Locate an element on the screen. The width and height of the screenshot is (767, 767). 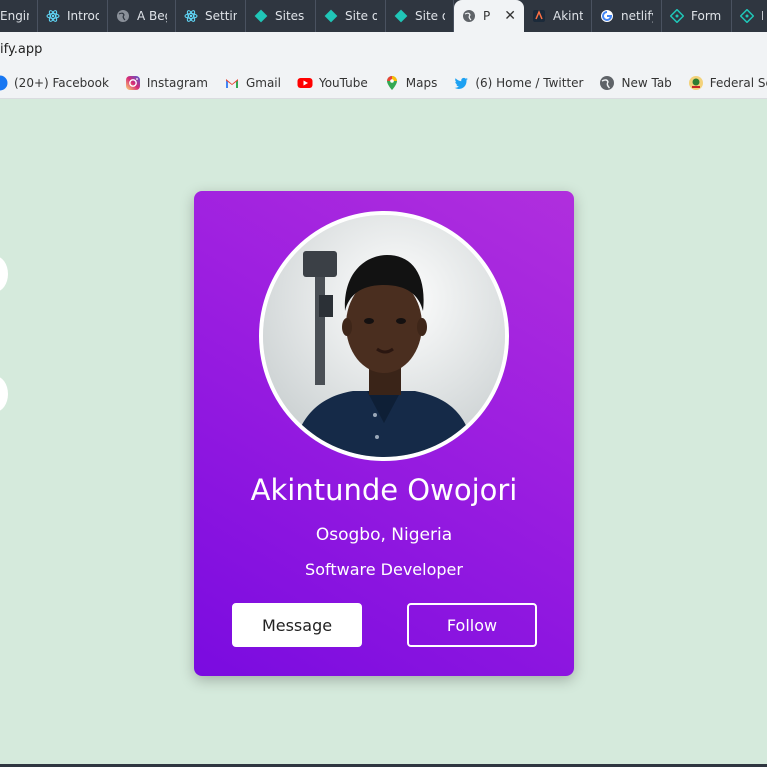
browser-tab: A Beg is located at coordinates (142, 16).